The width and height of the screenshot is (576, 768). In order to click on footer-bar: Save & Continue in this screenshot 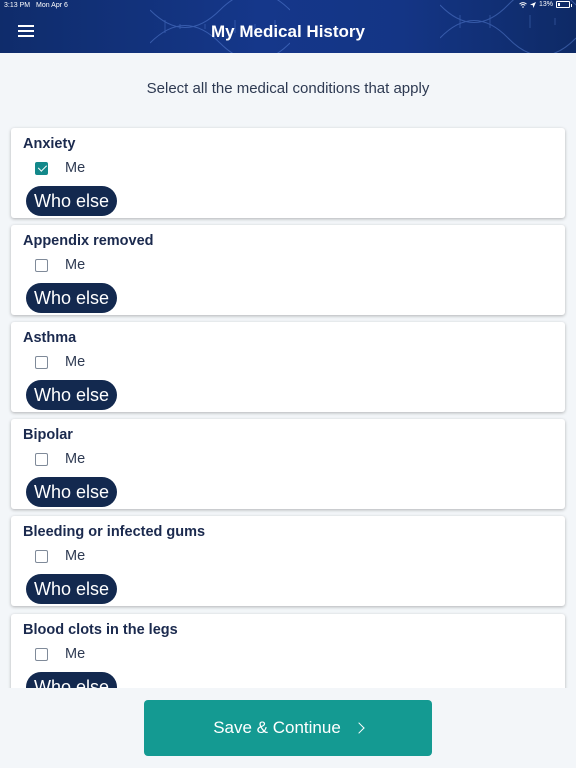, I will do `click(288, 728)`.